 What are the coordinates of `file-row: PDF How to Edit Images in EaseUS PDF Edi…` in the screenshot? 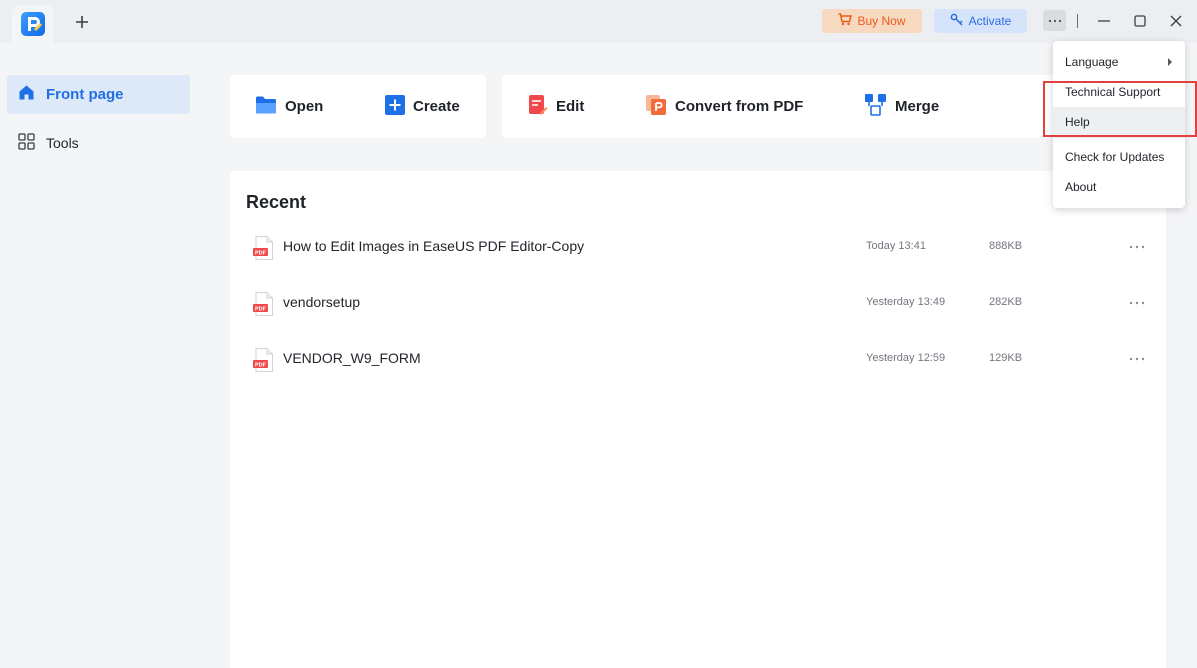 It's located at (698, 248).